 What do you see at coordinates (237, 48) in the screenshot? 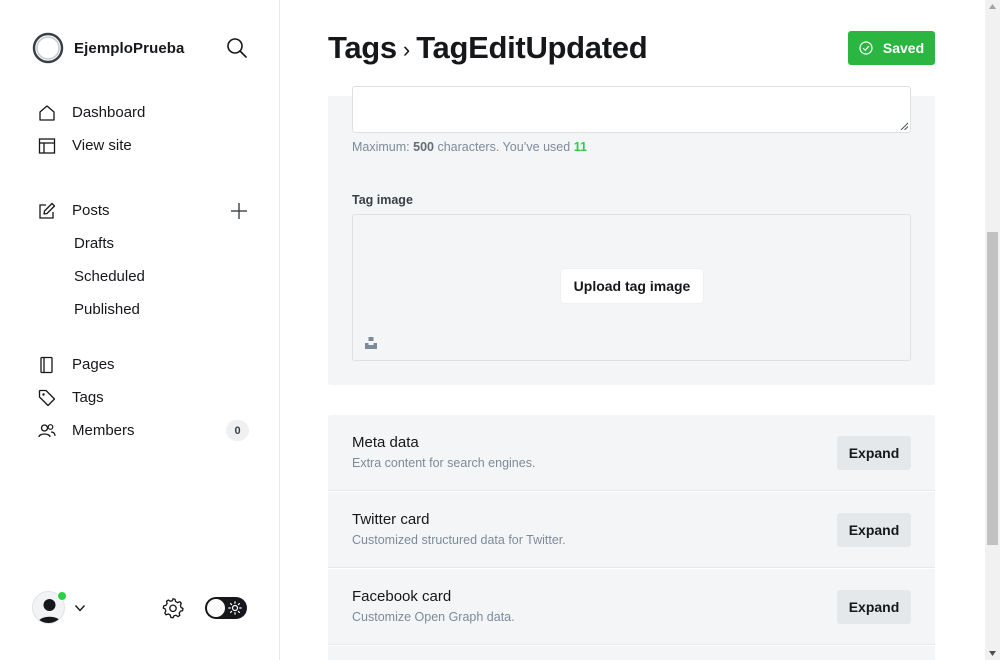
I see `search-icon` at bounding box center [237, 48].